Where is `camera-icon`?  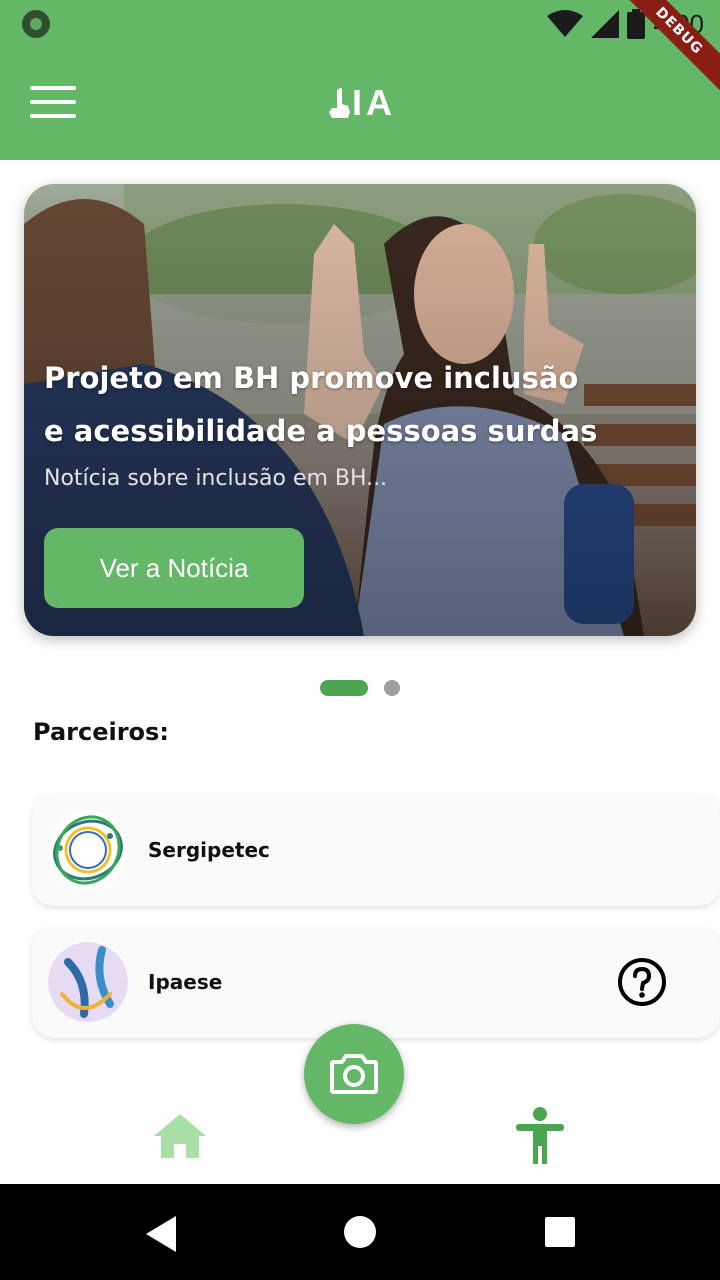
camera-icon is located at coordinates (354, 1074).